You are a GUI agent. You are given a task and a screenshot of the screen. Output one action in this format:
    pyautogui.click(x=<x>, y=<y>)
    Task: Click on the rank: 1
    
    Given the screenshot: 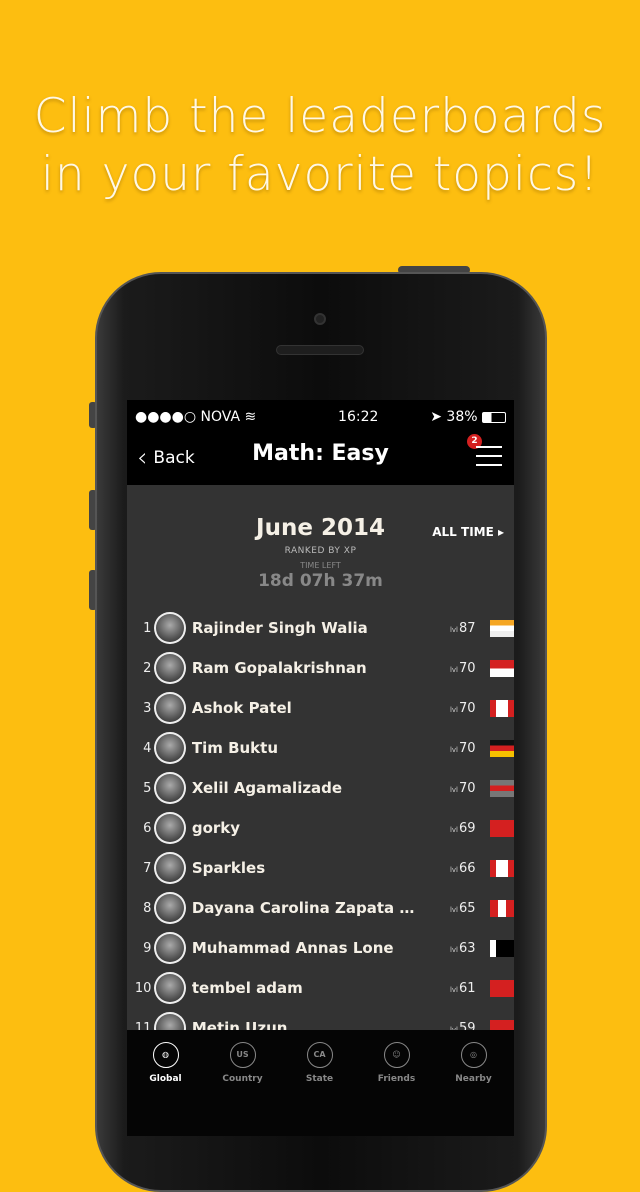 What is the action you would take?
    pyautogui.click(x=147, y=628)
    